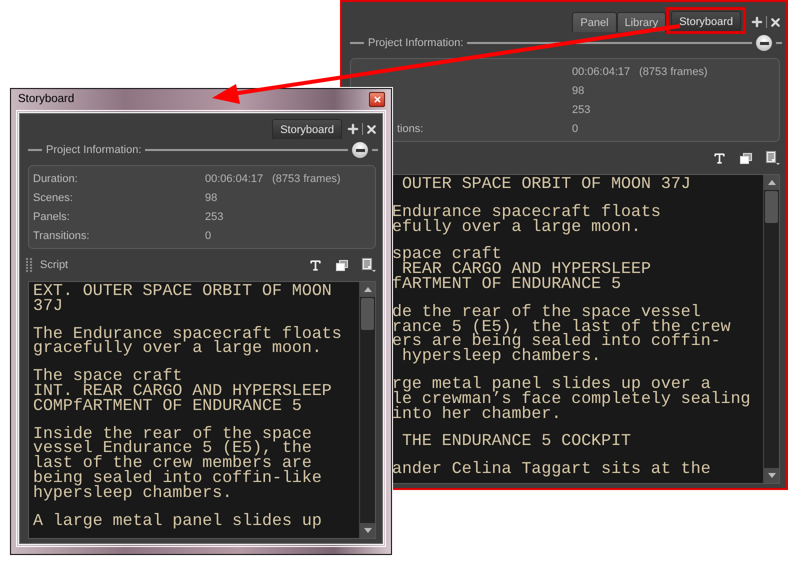 This screenshot has height=565, width=788. Describe the element at coordinates (108, 376) in the screenshot. I see `script-line: The space craft` at that location.